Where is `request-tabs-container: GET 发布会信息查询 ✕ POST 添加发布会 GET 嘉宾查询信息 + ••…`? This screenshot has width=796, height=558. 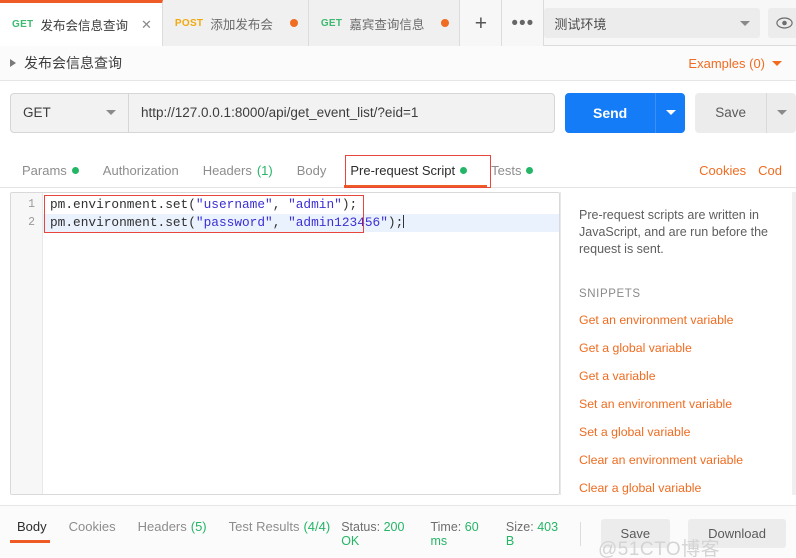
request-tabs-container: GET 发布会信息查询 ✕ POST 添加发布会 GET 嘉宾查询信息 + ••… is located at coordinates (272, 23).